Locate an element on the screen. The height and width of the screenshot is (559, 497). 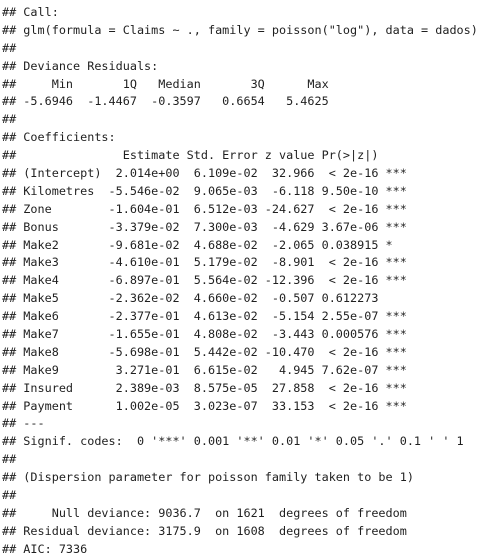
output-line: ## Estimate Std. Error z value Pr(>|z|) is located at coordinates (190, 155).